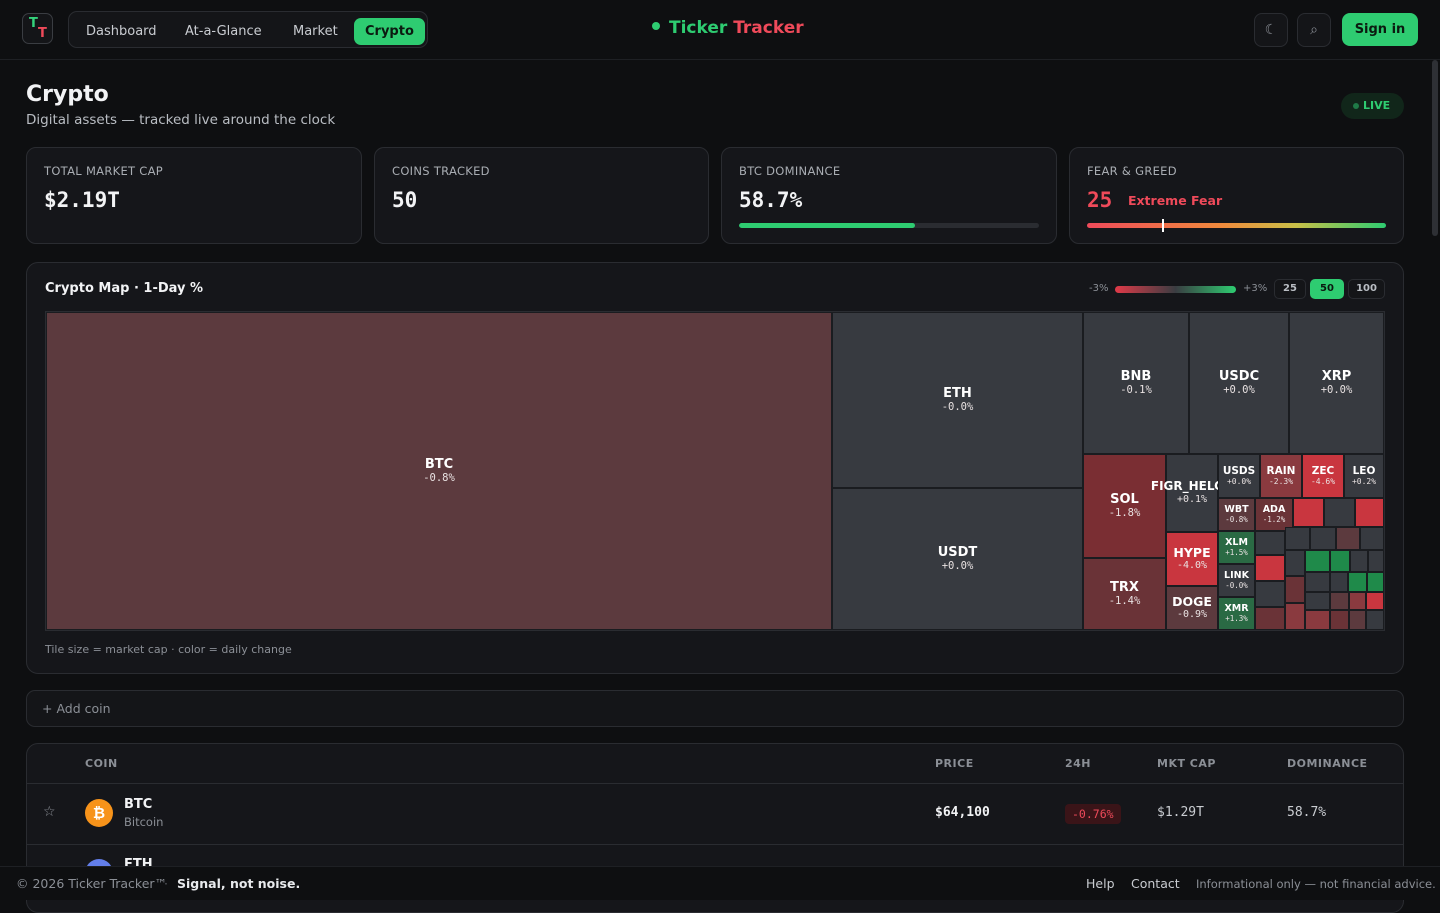 This screenshot has width=1440, height=913. What do you see at coordinates (1239, 376) in the screenshot?
I see `tile-symbol: USDC` at bounding box center [1239, 376].